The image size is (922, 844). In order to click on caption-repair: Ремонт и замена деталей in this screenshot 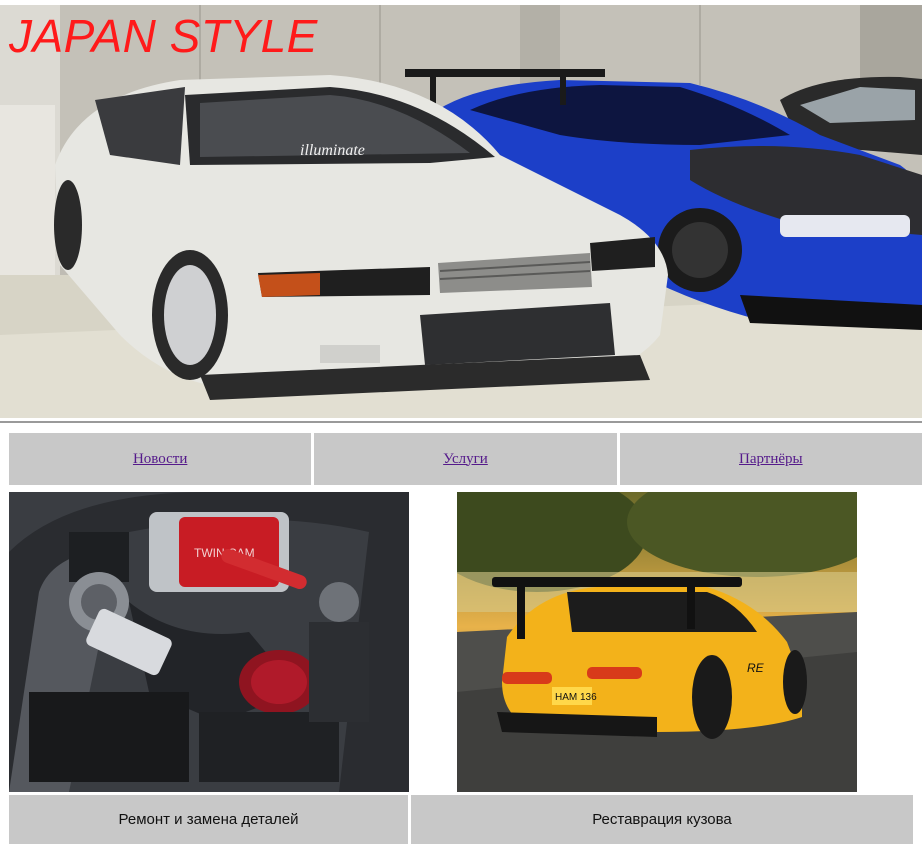, I will do `click(208, 819)`.